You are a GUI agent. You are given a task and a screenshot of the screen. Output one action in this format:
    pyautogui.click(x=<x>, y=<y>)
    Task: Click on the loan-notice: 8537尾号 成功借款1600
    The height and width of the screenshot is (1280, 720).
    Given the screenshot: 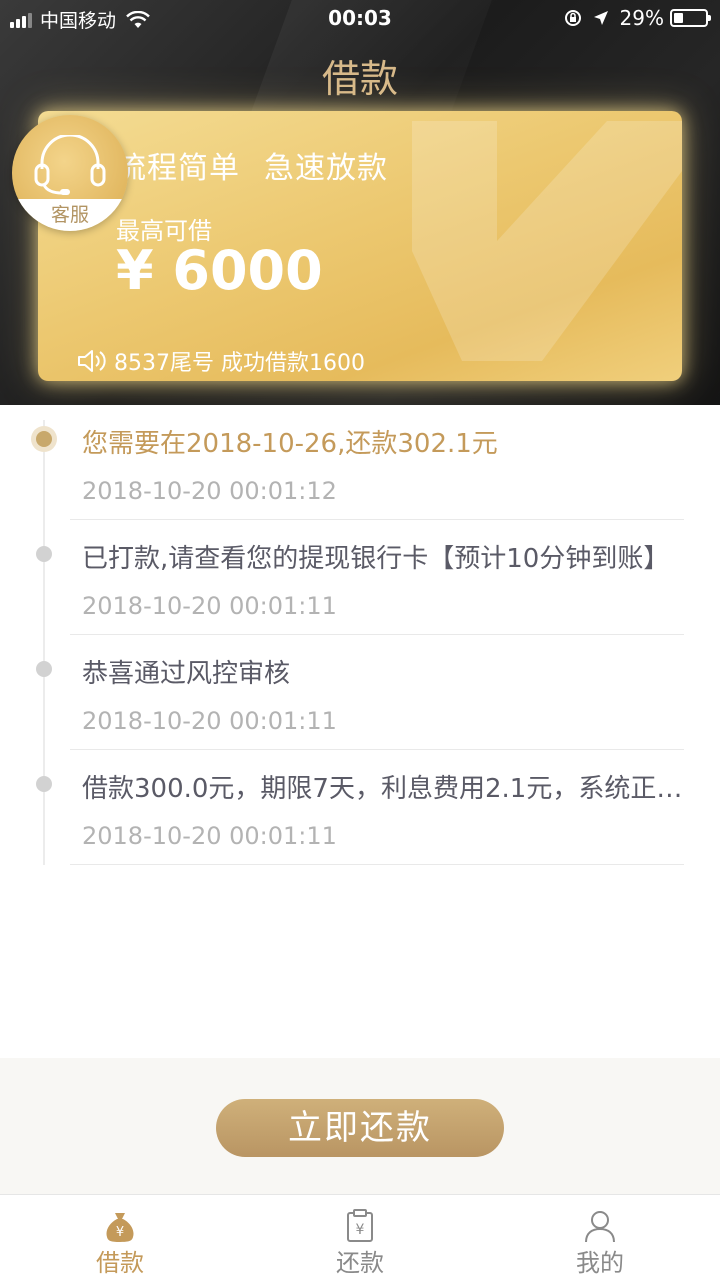 What is the action you would take?
    pyautogui.click(x=220, y=361)
    